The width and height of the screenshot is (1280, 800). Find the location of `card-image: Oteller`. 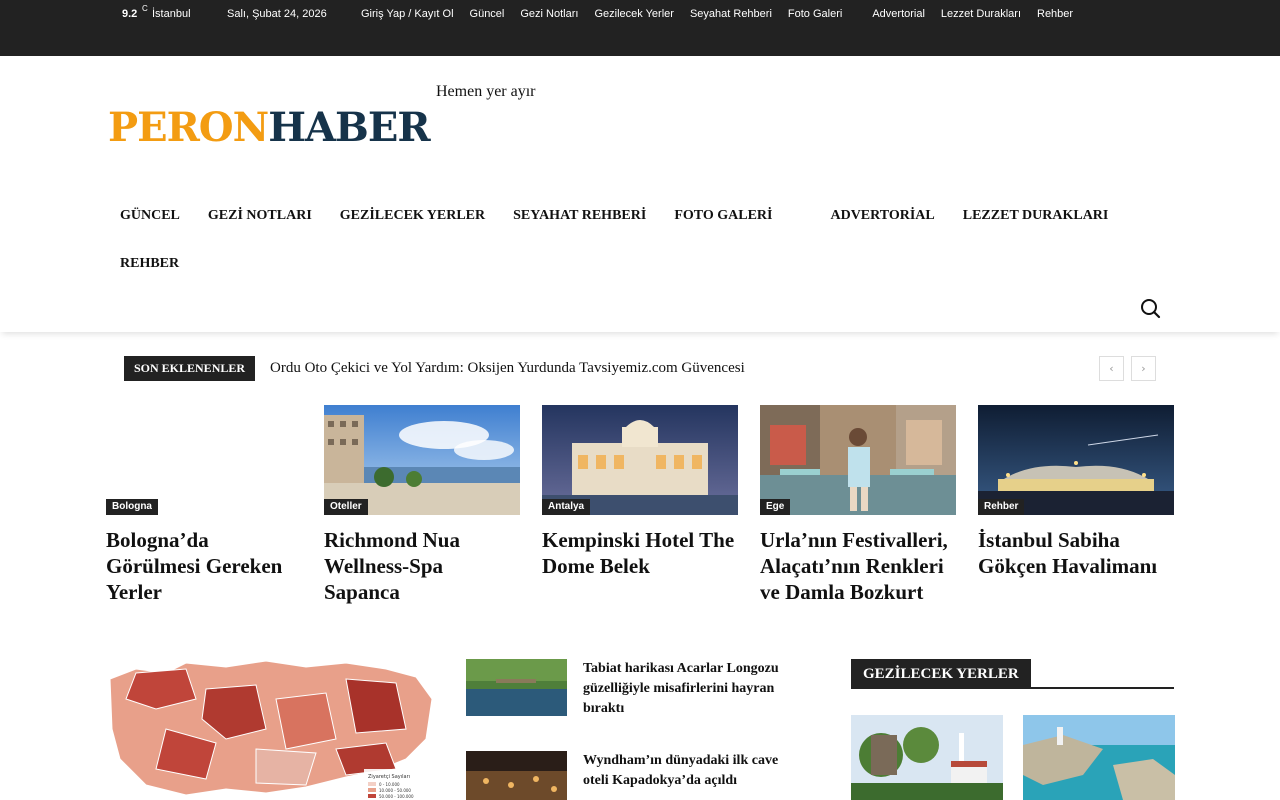

card-image: Oteller is located at coordinates (422, 460).